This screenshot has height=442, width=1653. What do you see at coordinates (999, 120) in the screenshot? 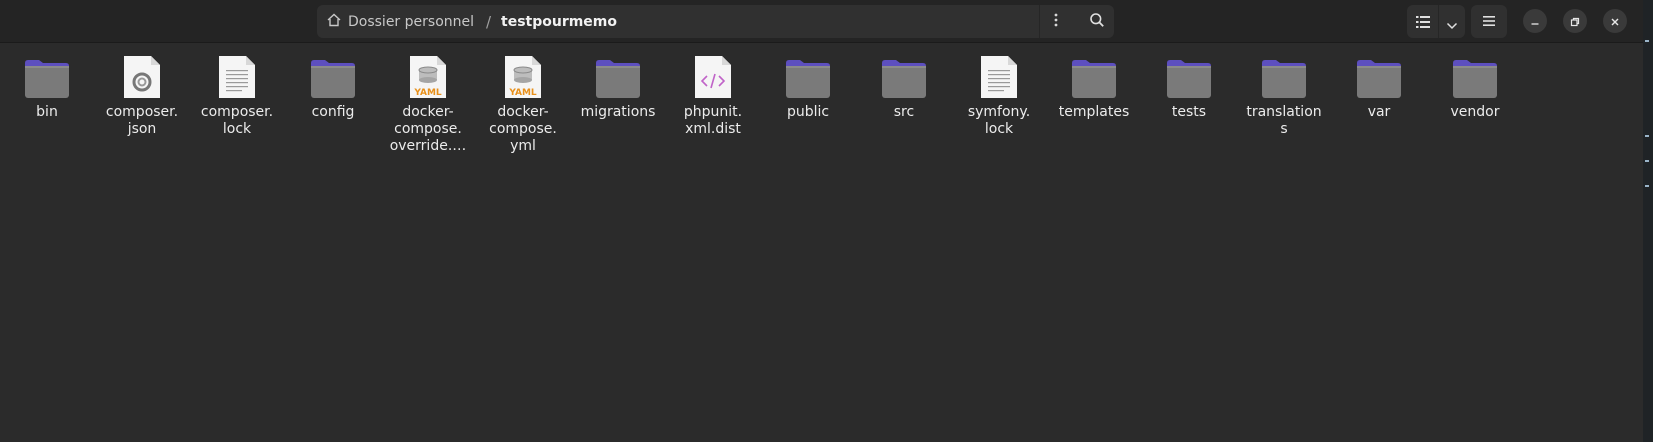
I see `file-label: symfony. lock` at bounding box center [999, 120].